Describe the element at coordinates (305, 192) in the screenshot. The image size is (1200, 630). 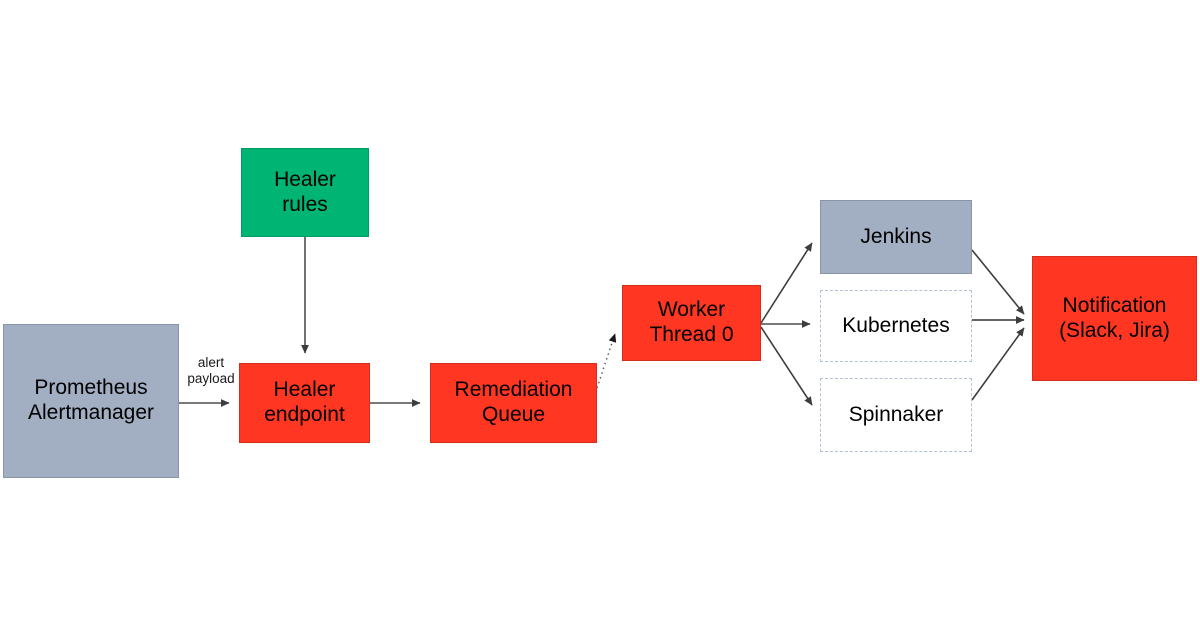
I see `node-healer-rules: Healer rules` at that location.